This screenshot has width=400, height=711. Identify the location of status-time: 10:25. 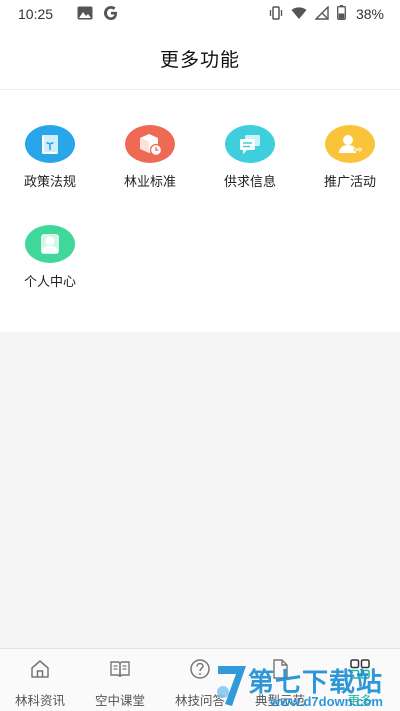
(36, 14).